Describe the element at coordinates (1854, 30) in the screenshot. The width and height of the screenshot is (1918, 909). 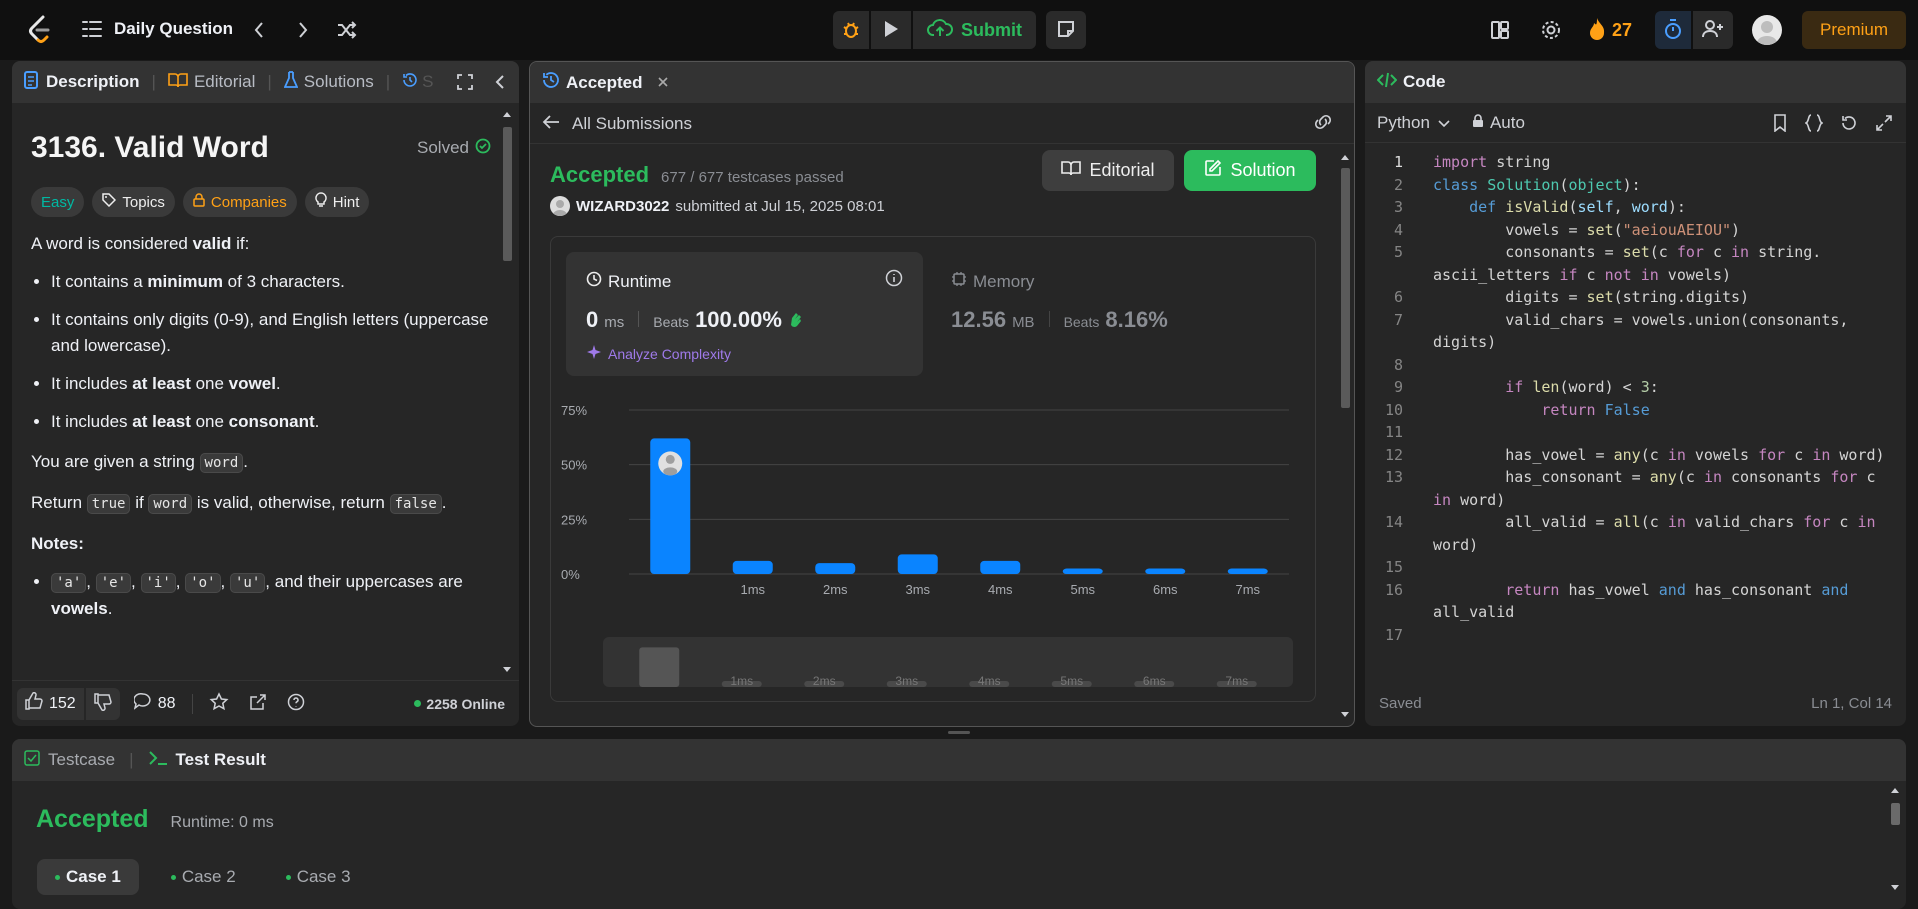
I see `premium-button: Premium` at that location.